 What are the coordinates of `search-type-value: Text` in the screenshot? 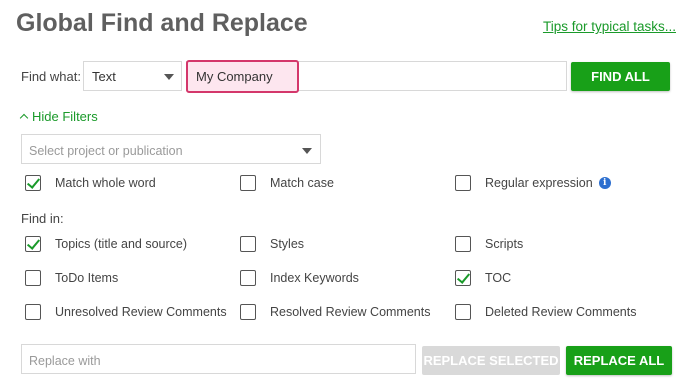 It's located at (104, 76).